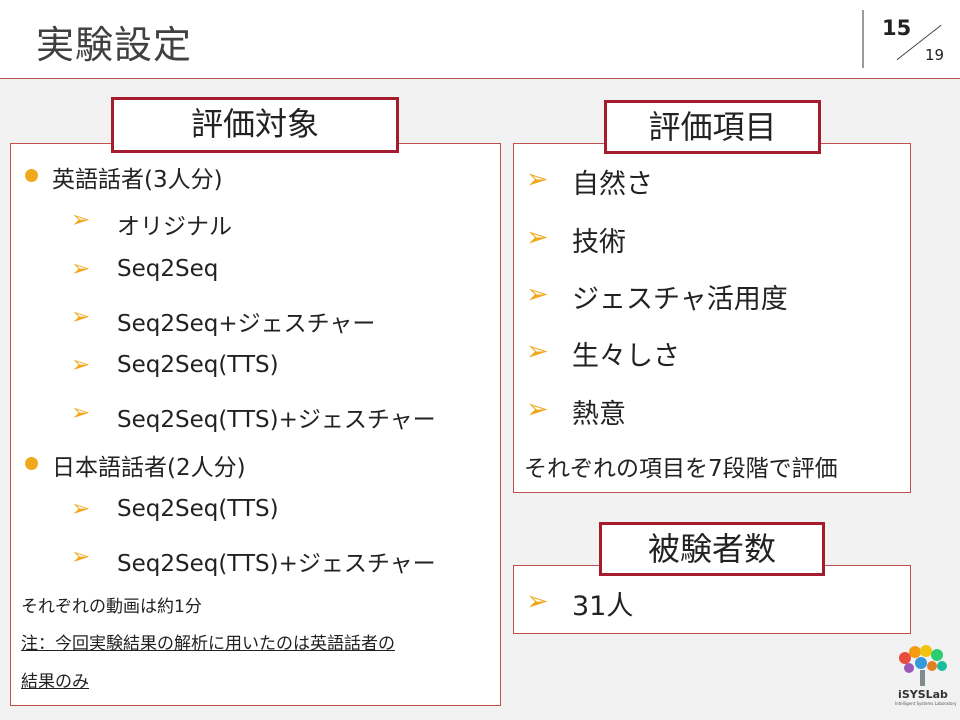 This screenshot has width=960, height=720. What do you see at coordinates (137, 180) in the screenshot?
I see `group-header-english: 英語話者(3人分)` at bounding box center [137, 180].